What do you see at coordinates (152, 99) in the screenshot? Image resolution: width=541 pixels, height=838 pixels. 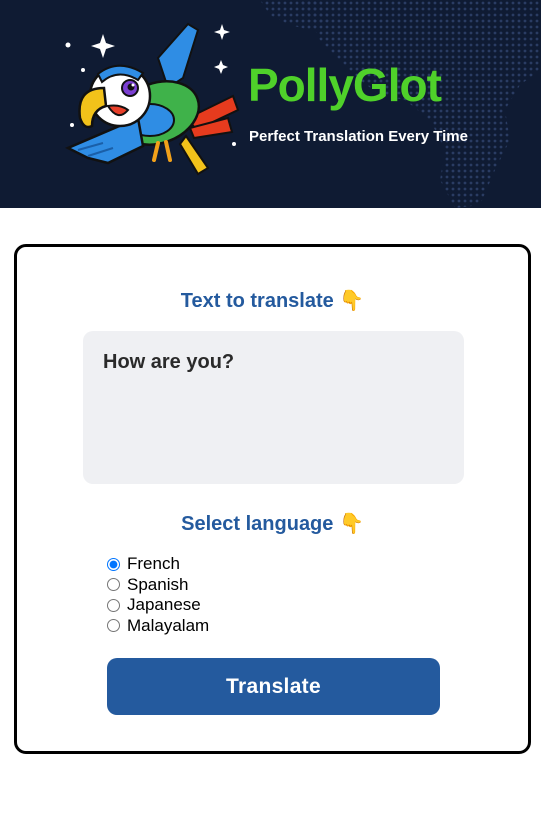 I see `parrot-mascot-icon` at bounding box center [152, 99].